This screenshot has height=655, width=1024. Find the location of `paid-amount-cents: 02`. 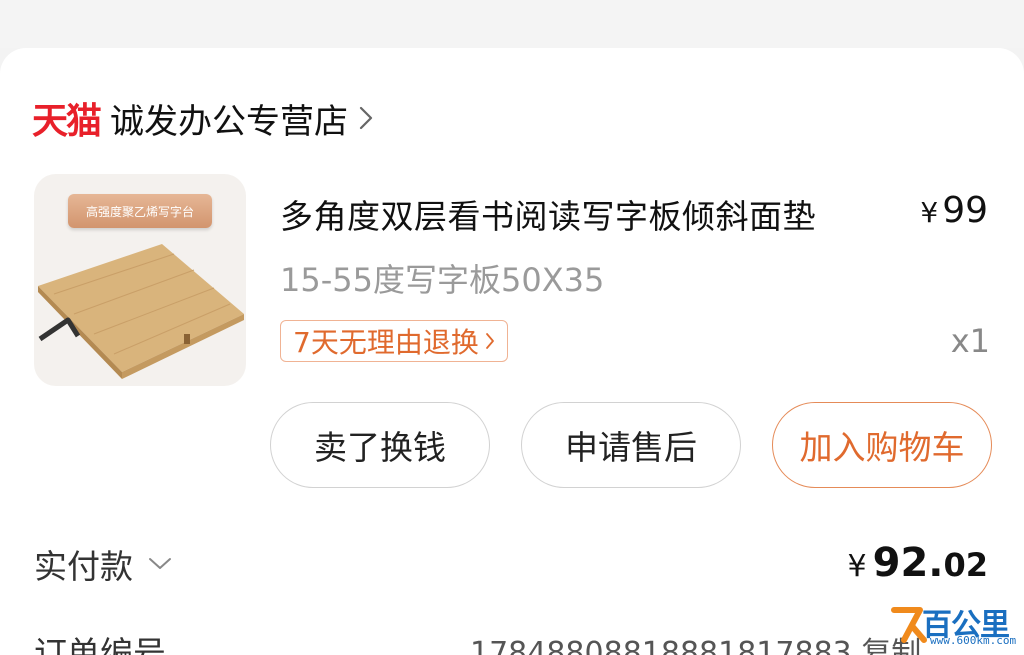

paid-amount-cents: 02 is located at coordinates (965, 565).